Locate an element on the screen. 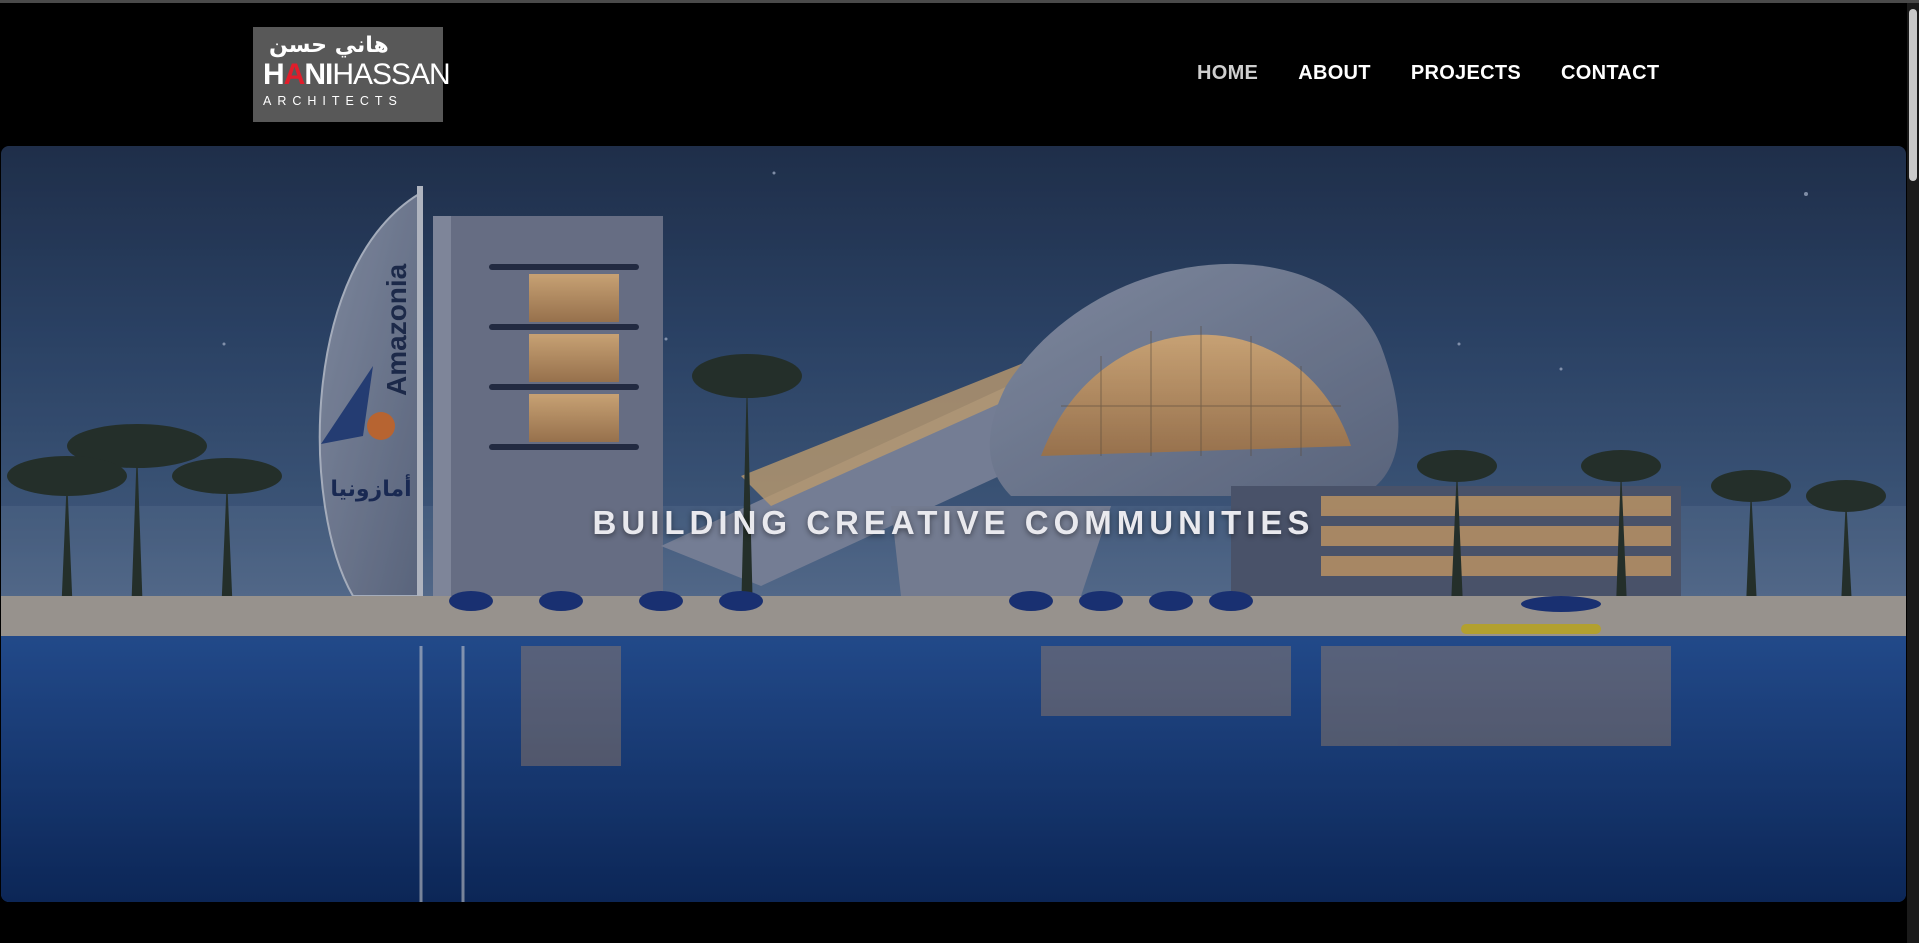  logo: هاني حسن HANIHASSAN ARCHITECTS is located at coordinates (352, 74).